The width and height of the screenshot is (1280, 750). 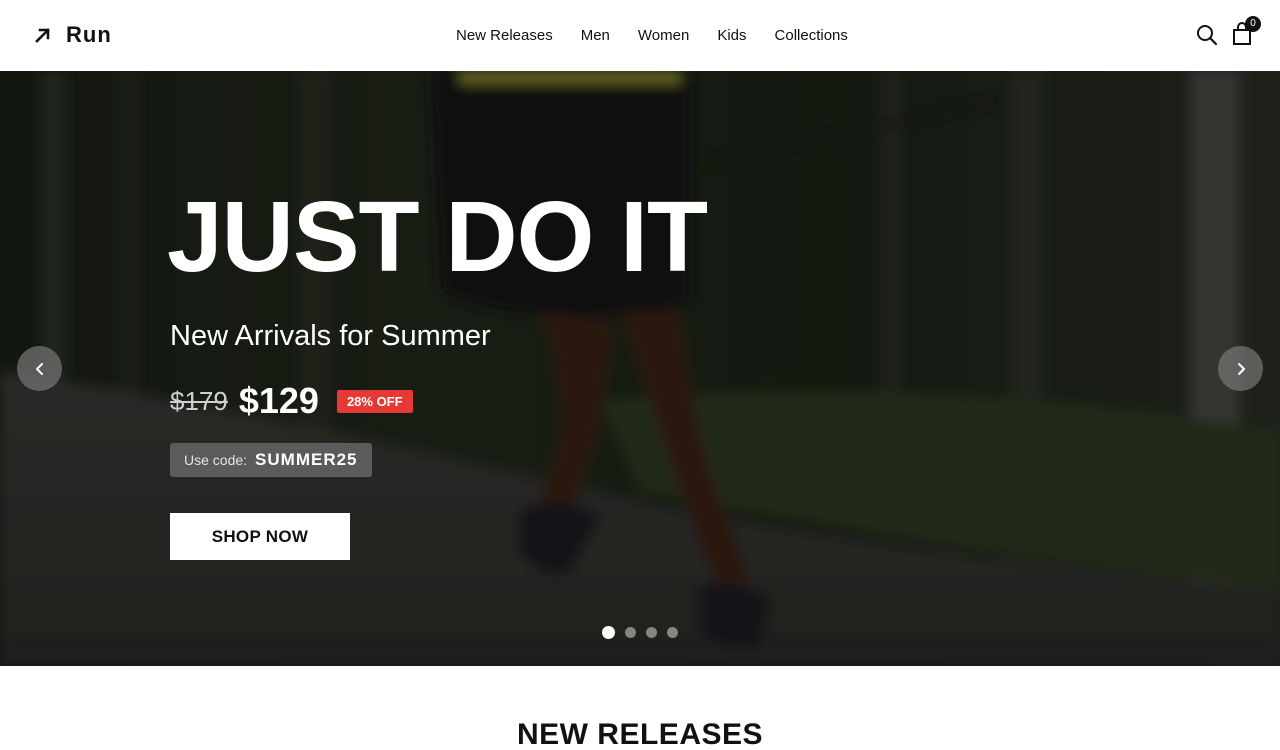 I want to click on nav-item-collections: Collections, so click(x=811, y=35).